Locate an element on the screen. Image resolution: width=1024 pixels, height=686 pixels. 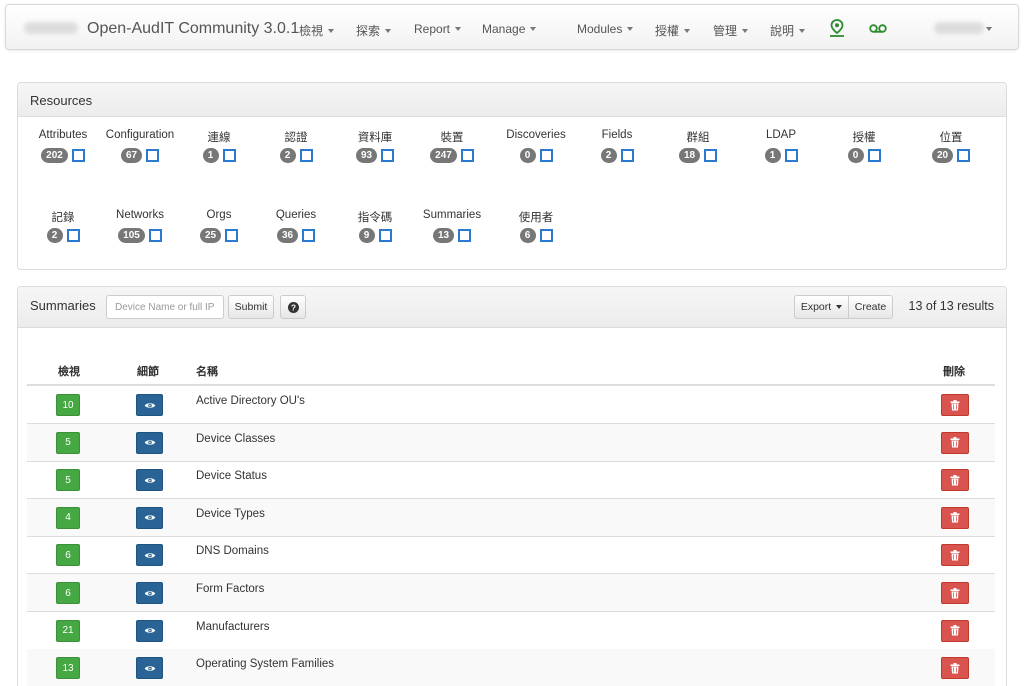
brand-title: Open-AudIT Community 3.0.1 is located at coordinates (193, 29).